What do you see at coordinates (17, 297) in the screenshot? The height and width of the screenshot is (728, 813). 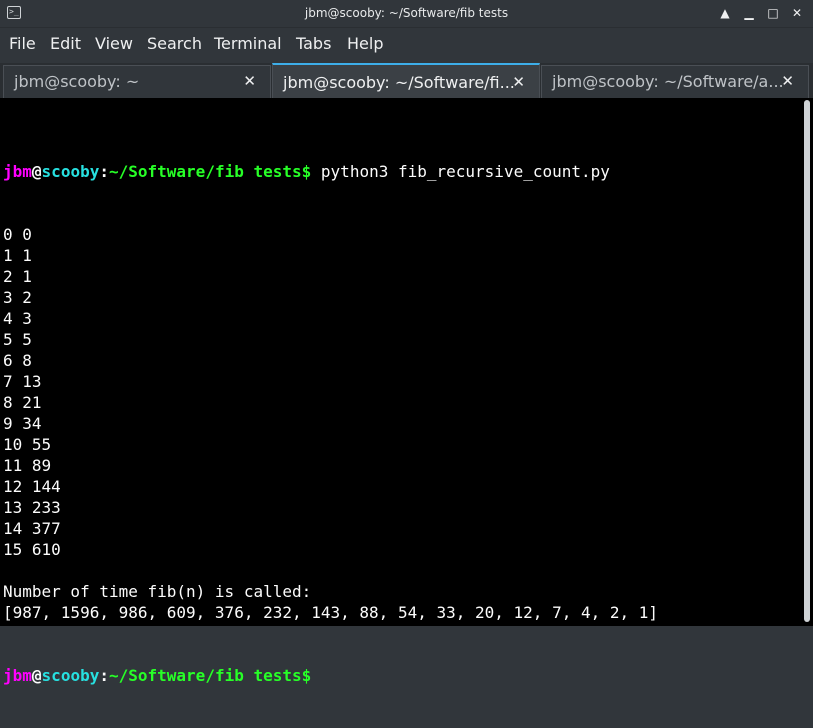 I see `output-line: 3 2` at bounding box center [17, 297].